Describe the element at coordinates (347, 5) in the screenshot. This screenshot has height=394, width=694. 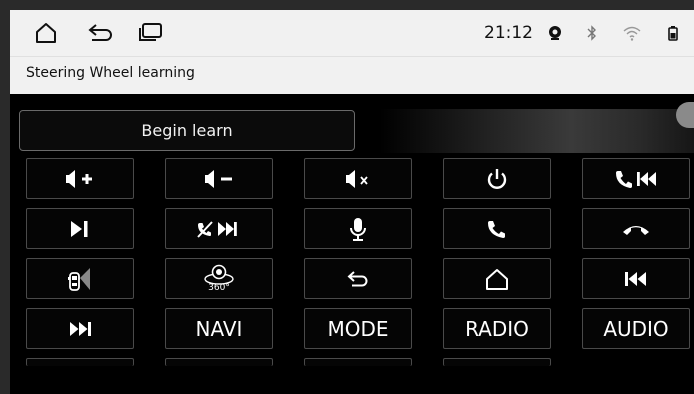
I see `top-border` at that location.